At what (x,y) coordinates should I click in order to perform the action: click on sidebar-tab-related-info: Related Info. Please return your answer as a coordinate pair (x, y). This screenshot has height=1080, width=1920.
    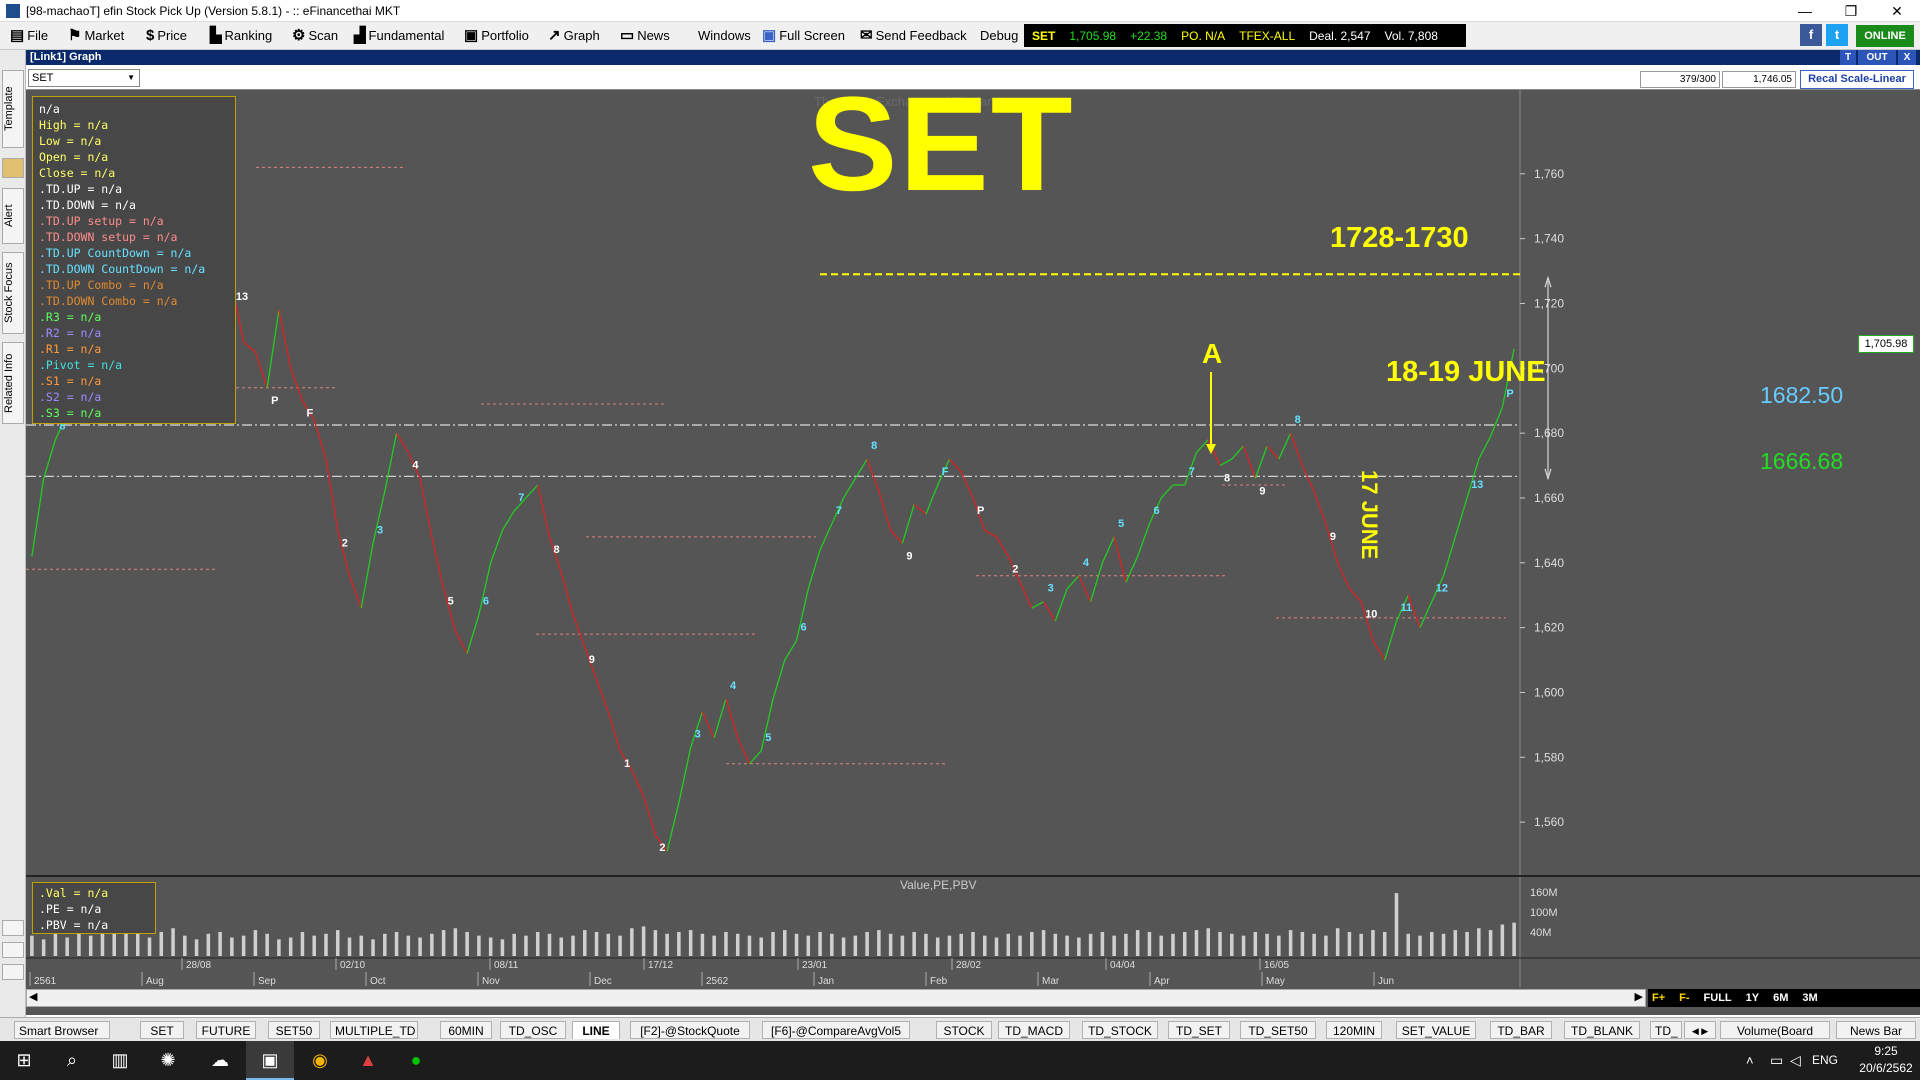
    Looking at the image, I should click on (13, 383).